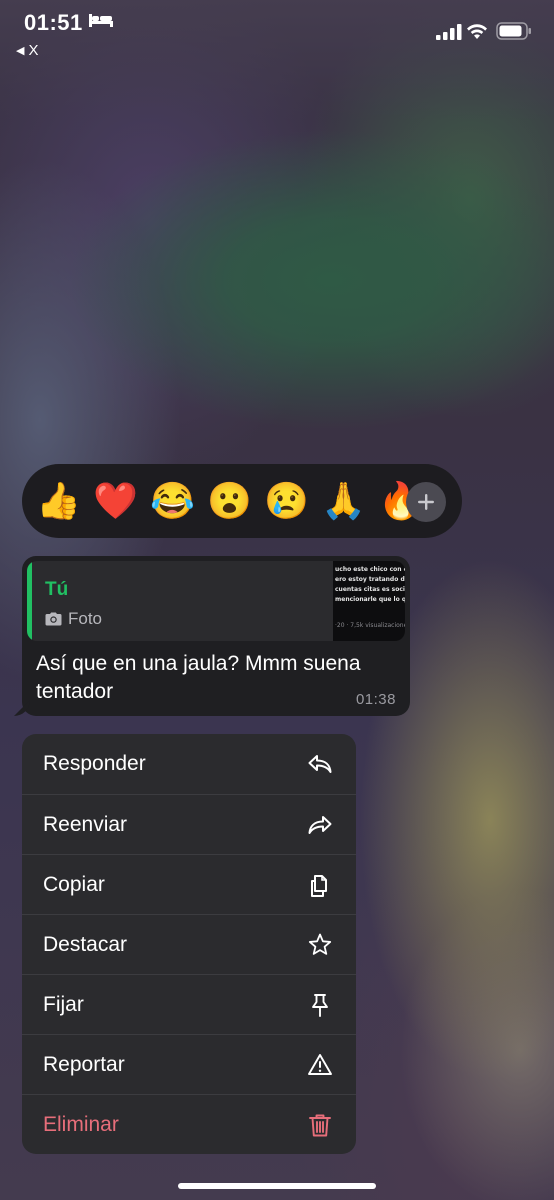 This screenshot has width=554, height=1200. Describe the element at coordinates (74, 884) in the screenshot. I see `menu-item-label: Copiar` at that location.